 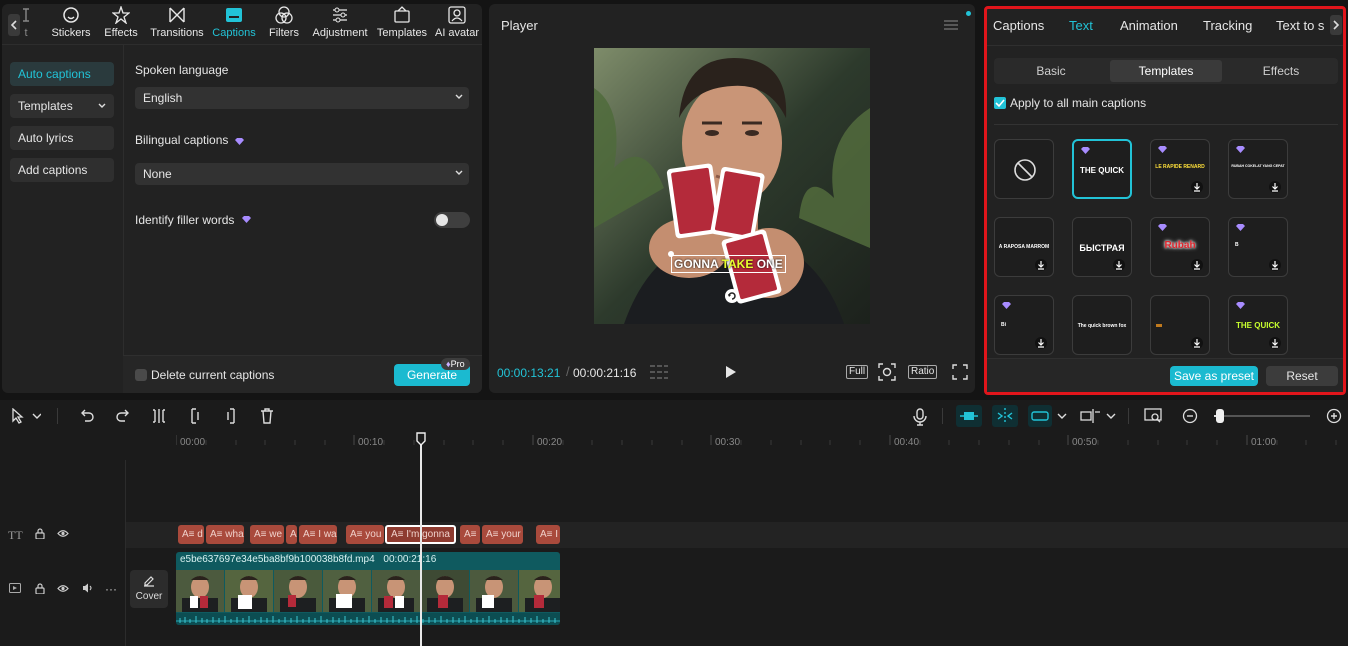 What do you see at coordinates (62, 138) in the screenshot?
I see `nav-auto-lyrics: Auto lyrics` at bounding box center [62, 138].